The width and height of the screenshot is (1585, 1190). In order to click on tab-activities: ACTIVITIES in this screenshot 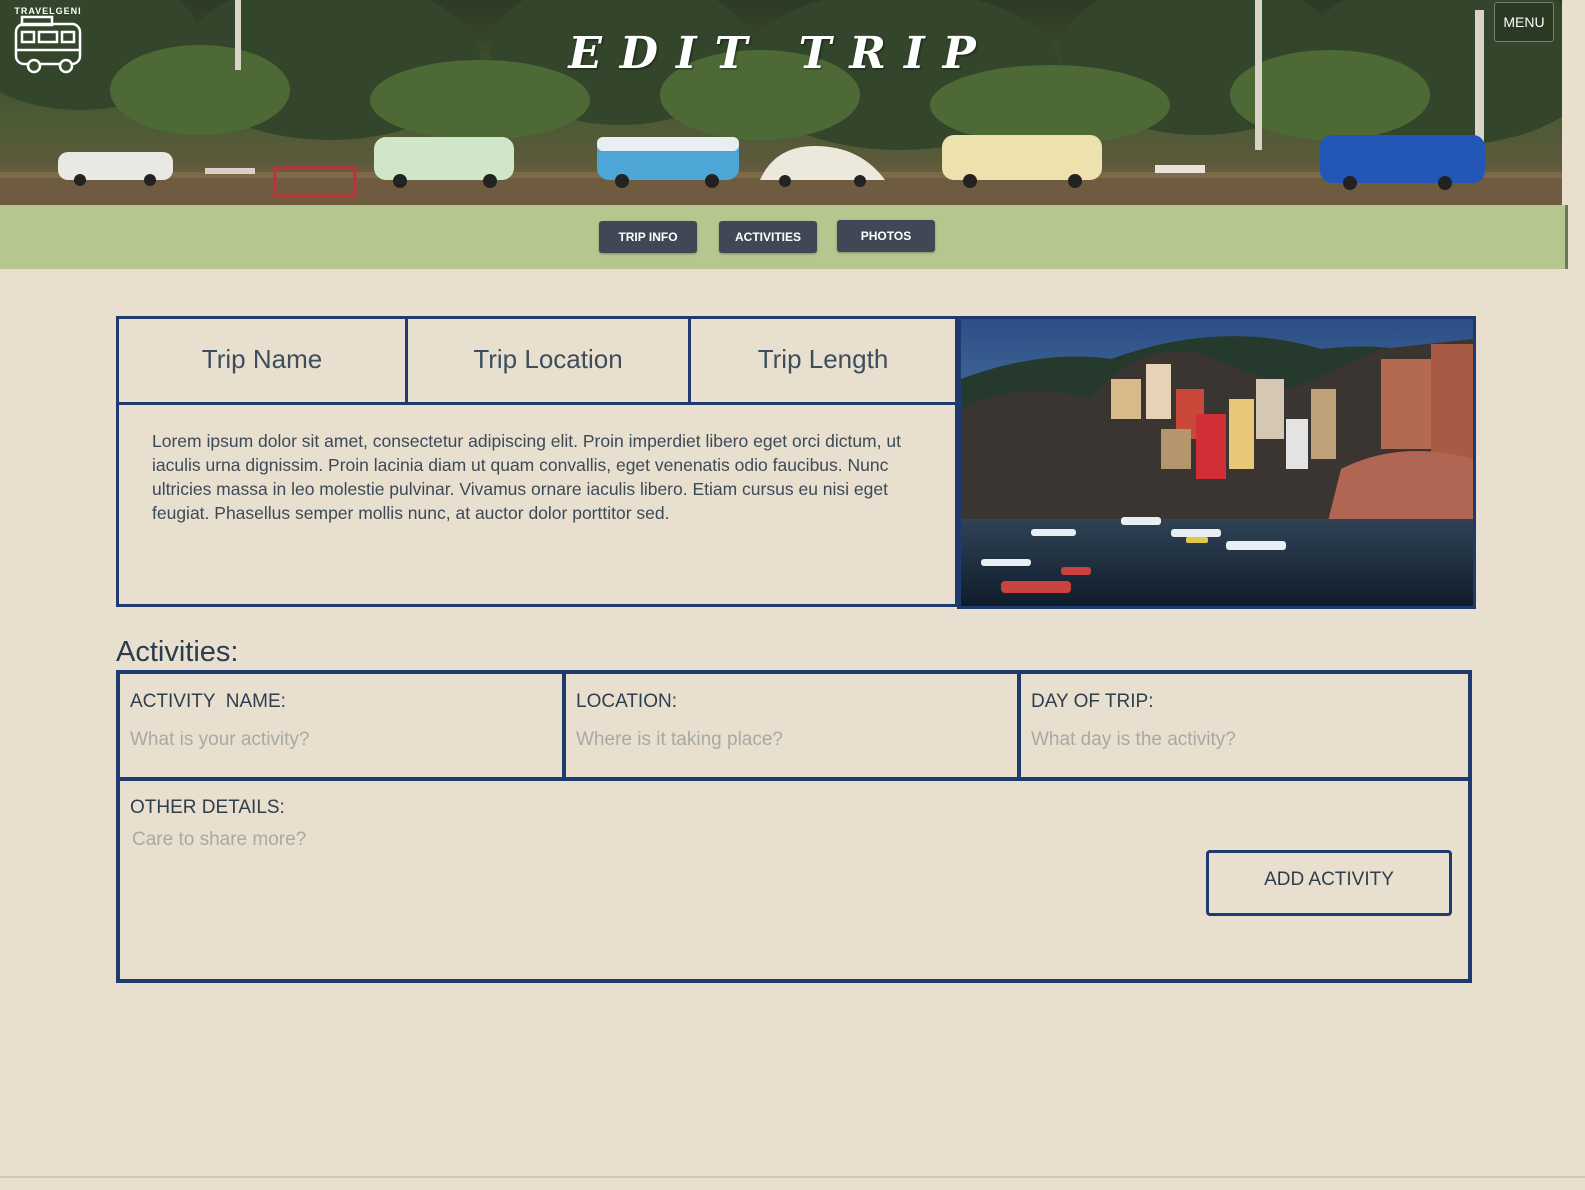, I will do `click(768, 237)`.